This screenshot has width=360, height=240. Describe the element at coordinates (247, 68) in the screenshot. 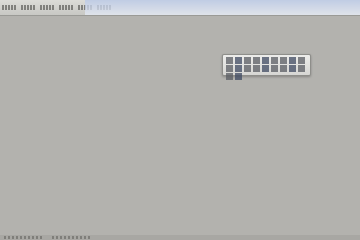

I see `color-picker-icon` at that location.